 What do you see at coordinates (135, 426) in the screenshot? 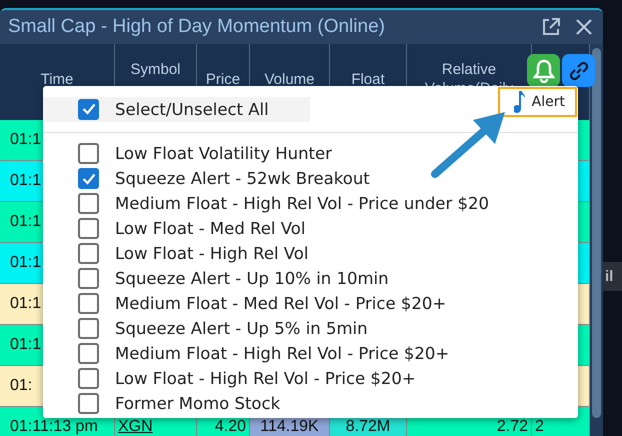
I see `symbol-link: XGN` at bounding box center [135, 426].